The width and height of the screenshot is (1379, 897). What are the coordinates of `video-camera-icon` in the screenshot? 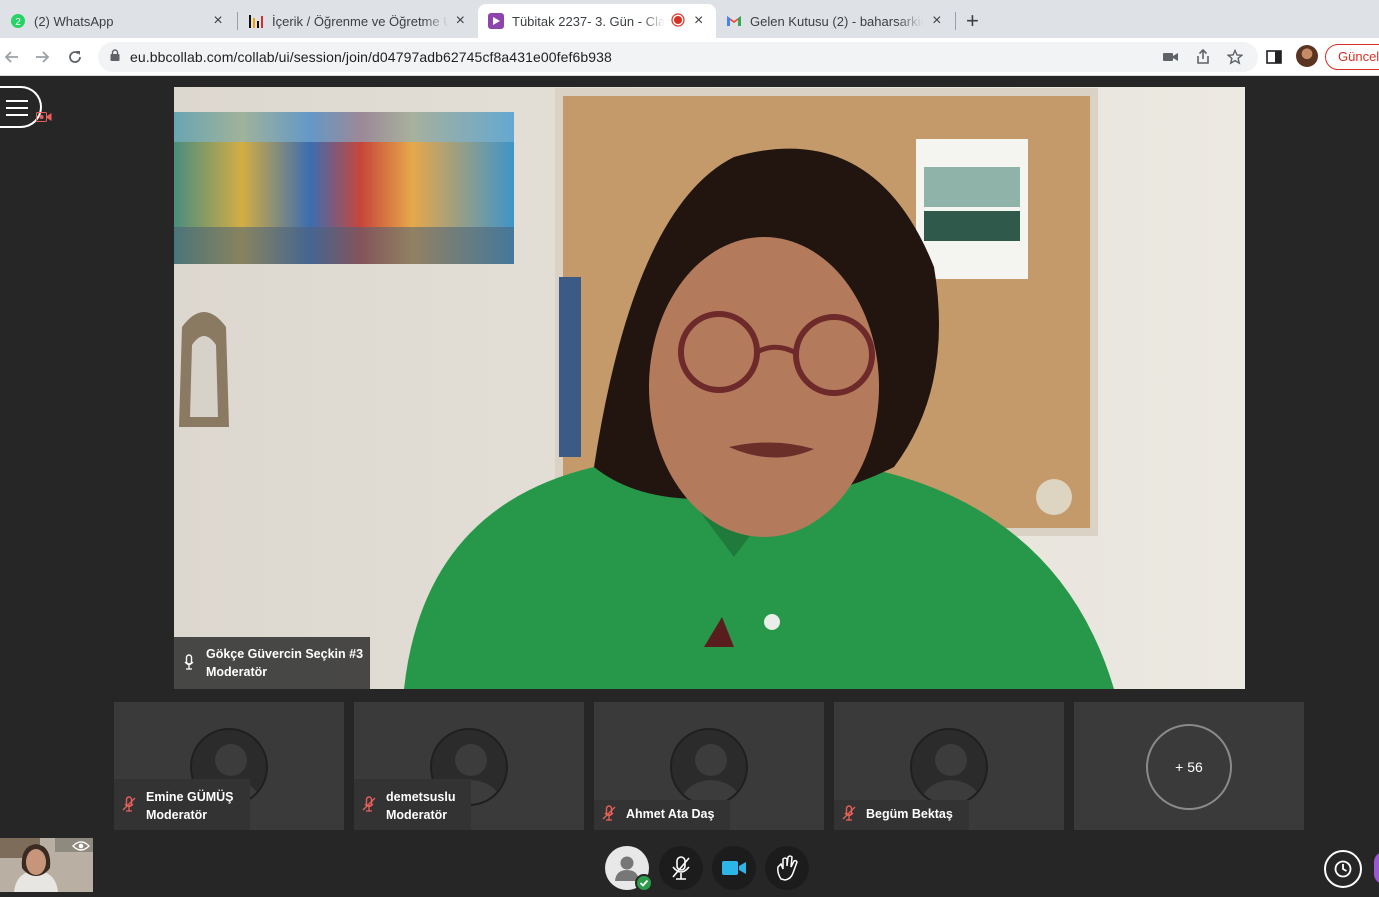 It's located at (734, 868).